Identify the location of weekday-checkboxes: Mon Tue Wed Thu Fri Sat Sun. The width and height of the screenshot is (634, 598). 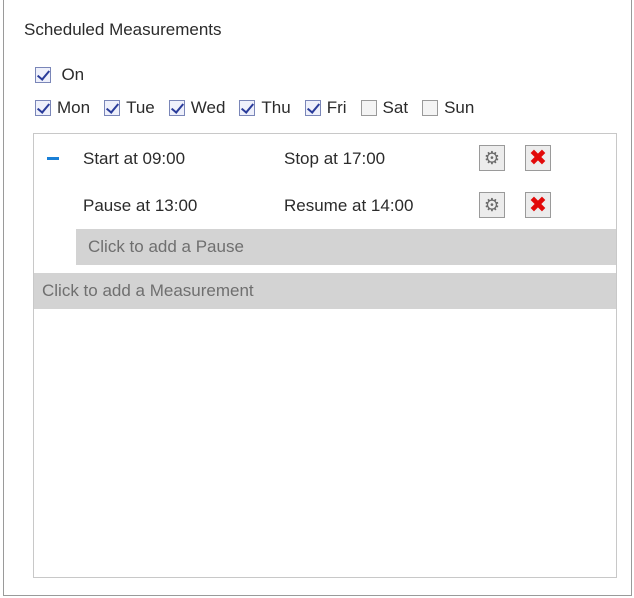
(254, 108).